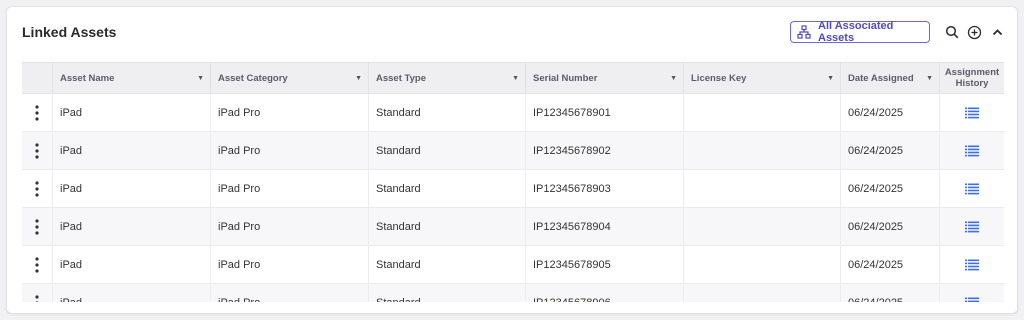 The width and height of the screenshot is (1024, 320). Describe the element at coordinates (604, 150) in the screenshot. I see `cell-serial-number: IP12345678902` at that location.